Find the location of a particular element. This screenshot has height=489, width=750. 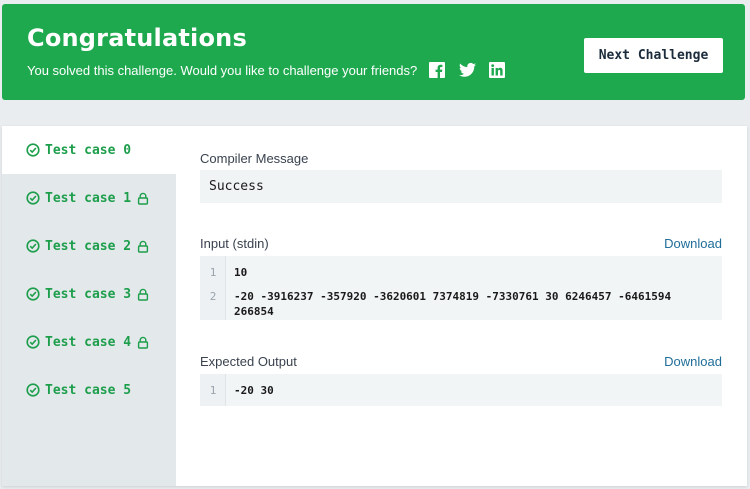

banner-title: Congratulations is located at coordinates (137, 38).